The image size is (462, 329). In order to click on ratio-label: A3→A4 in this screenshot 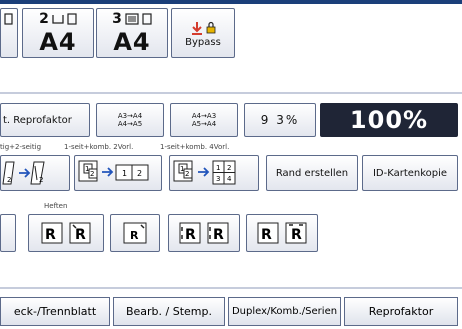, I will do `click(130, 116)`.